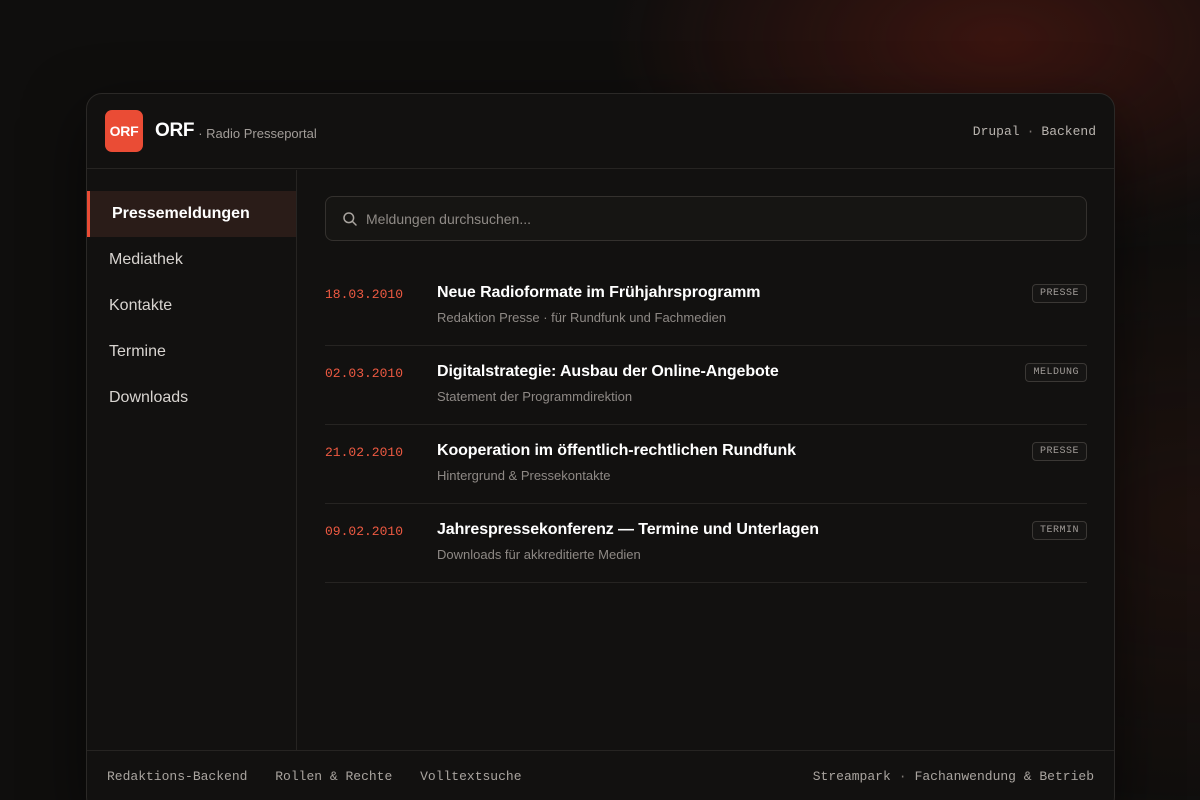 This screenshot has width=1200, height=800. Describe the element at coordinates (146, 259) in the screenshot. I see `sidebar-item-label: Mediathek` at that location.